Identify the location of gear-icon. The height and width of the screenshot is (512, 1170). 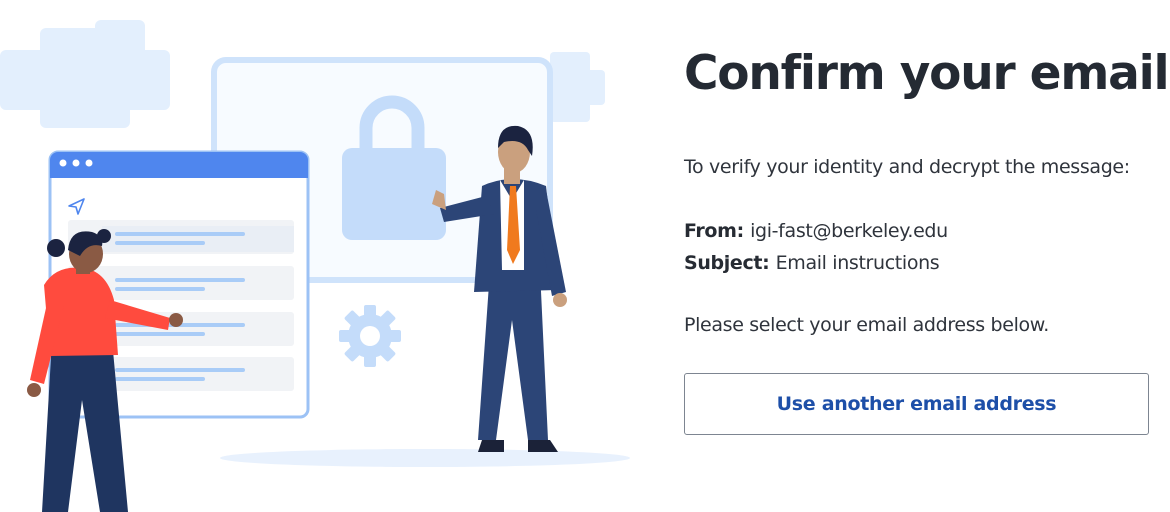
(370, 336).